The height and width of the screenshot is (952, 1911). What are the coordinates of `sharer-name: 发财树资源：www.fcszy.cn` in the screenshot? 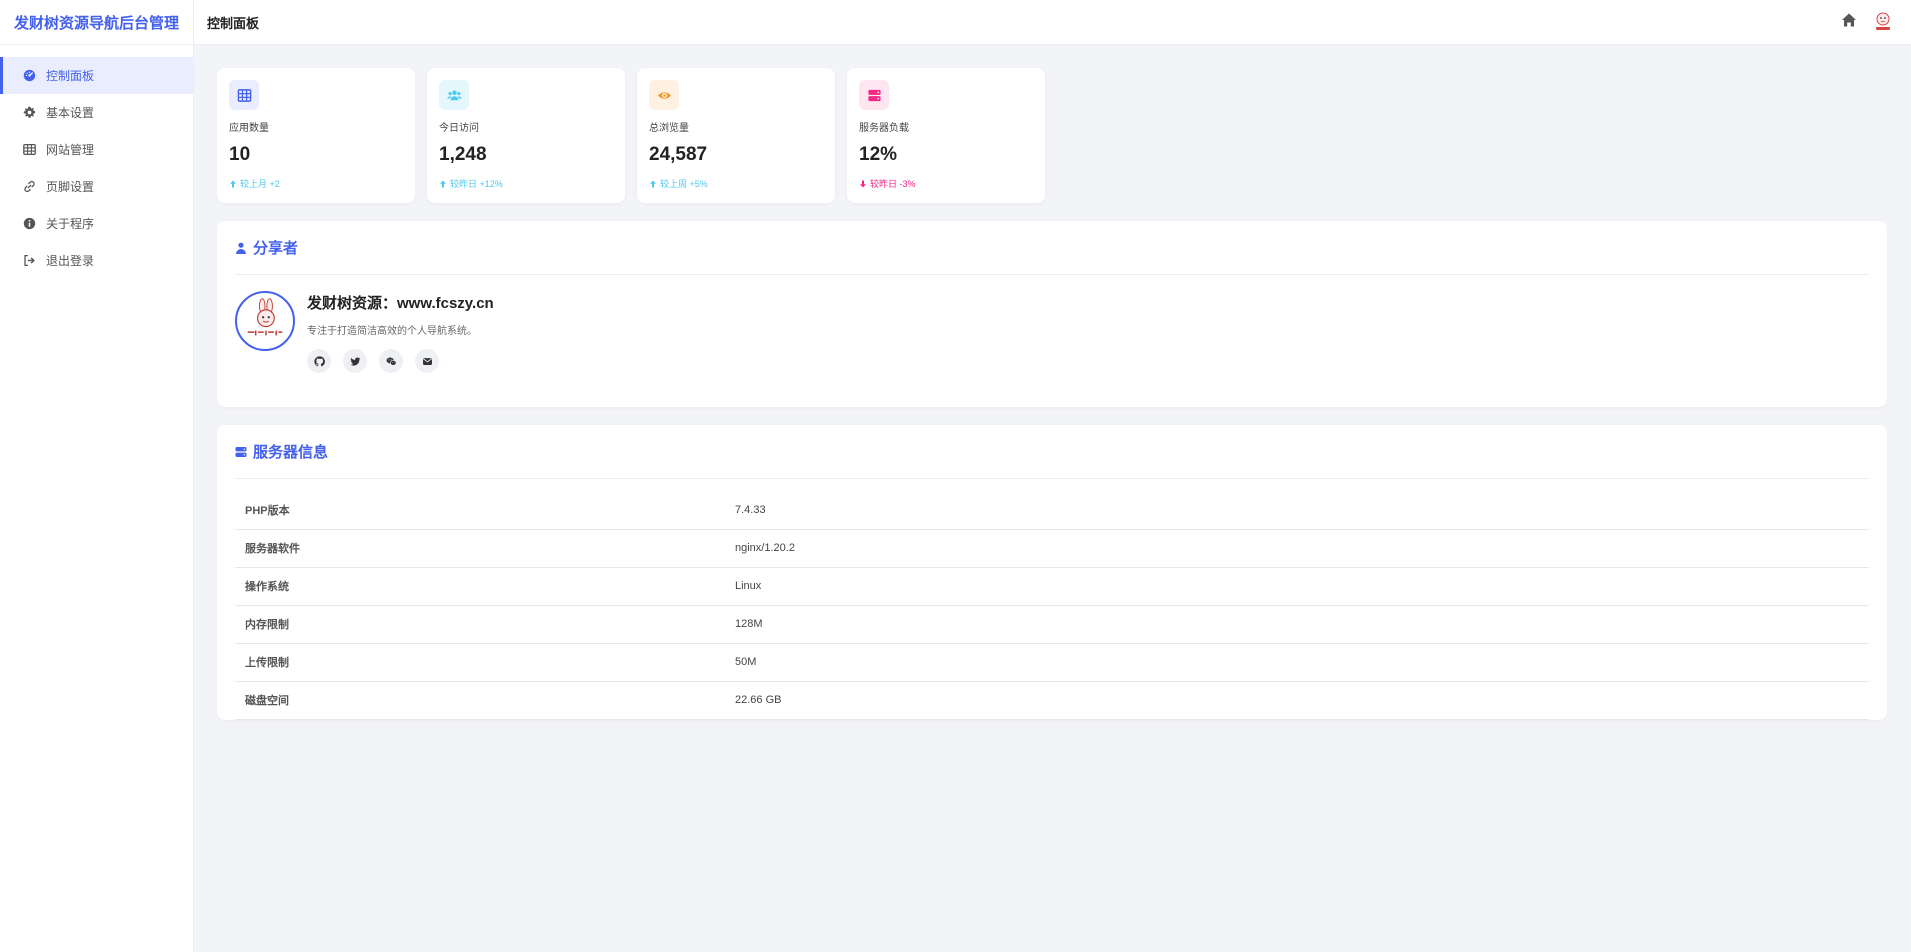 It's located at (400, 303).